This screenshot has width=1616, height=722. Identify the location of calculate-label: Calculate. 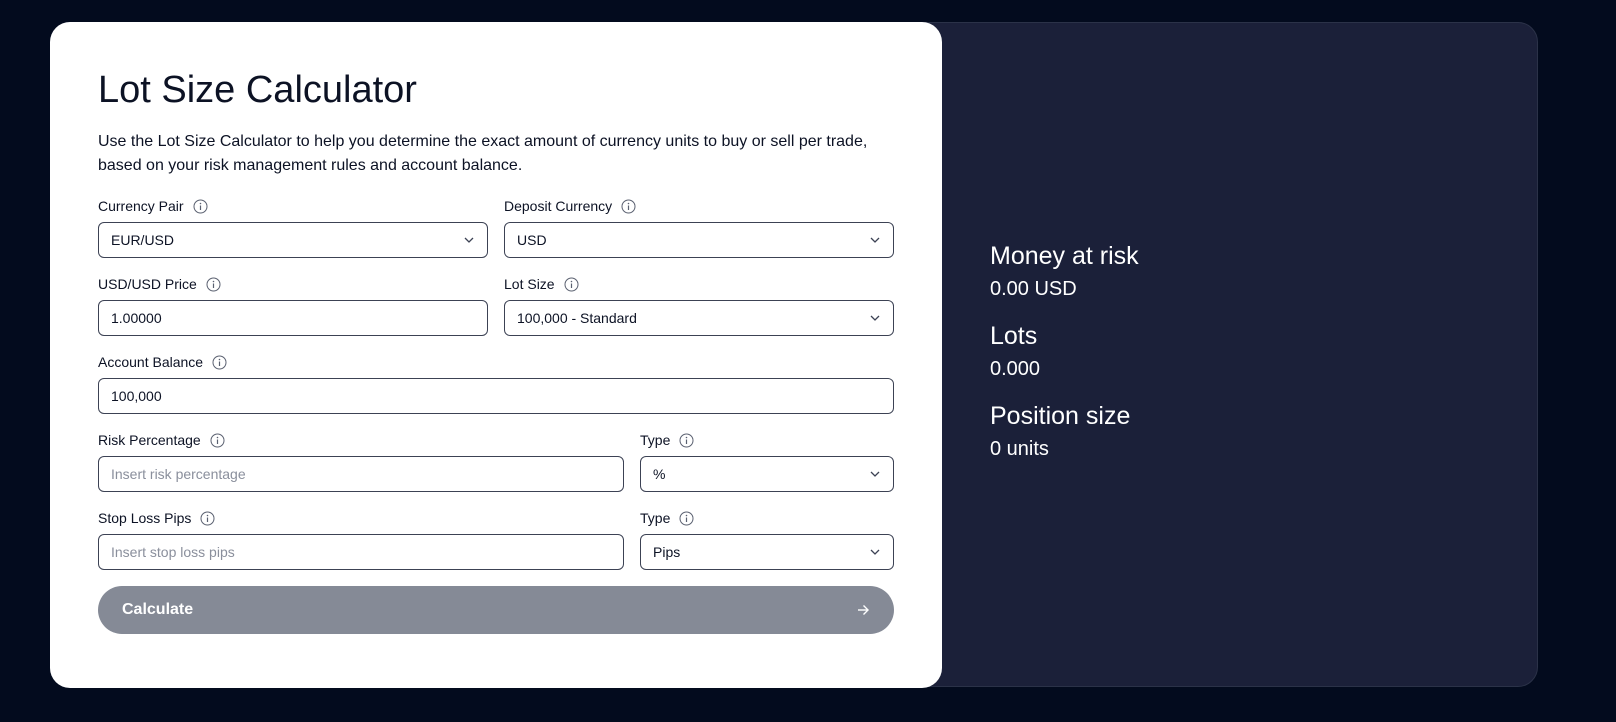
(158, 609).